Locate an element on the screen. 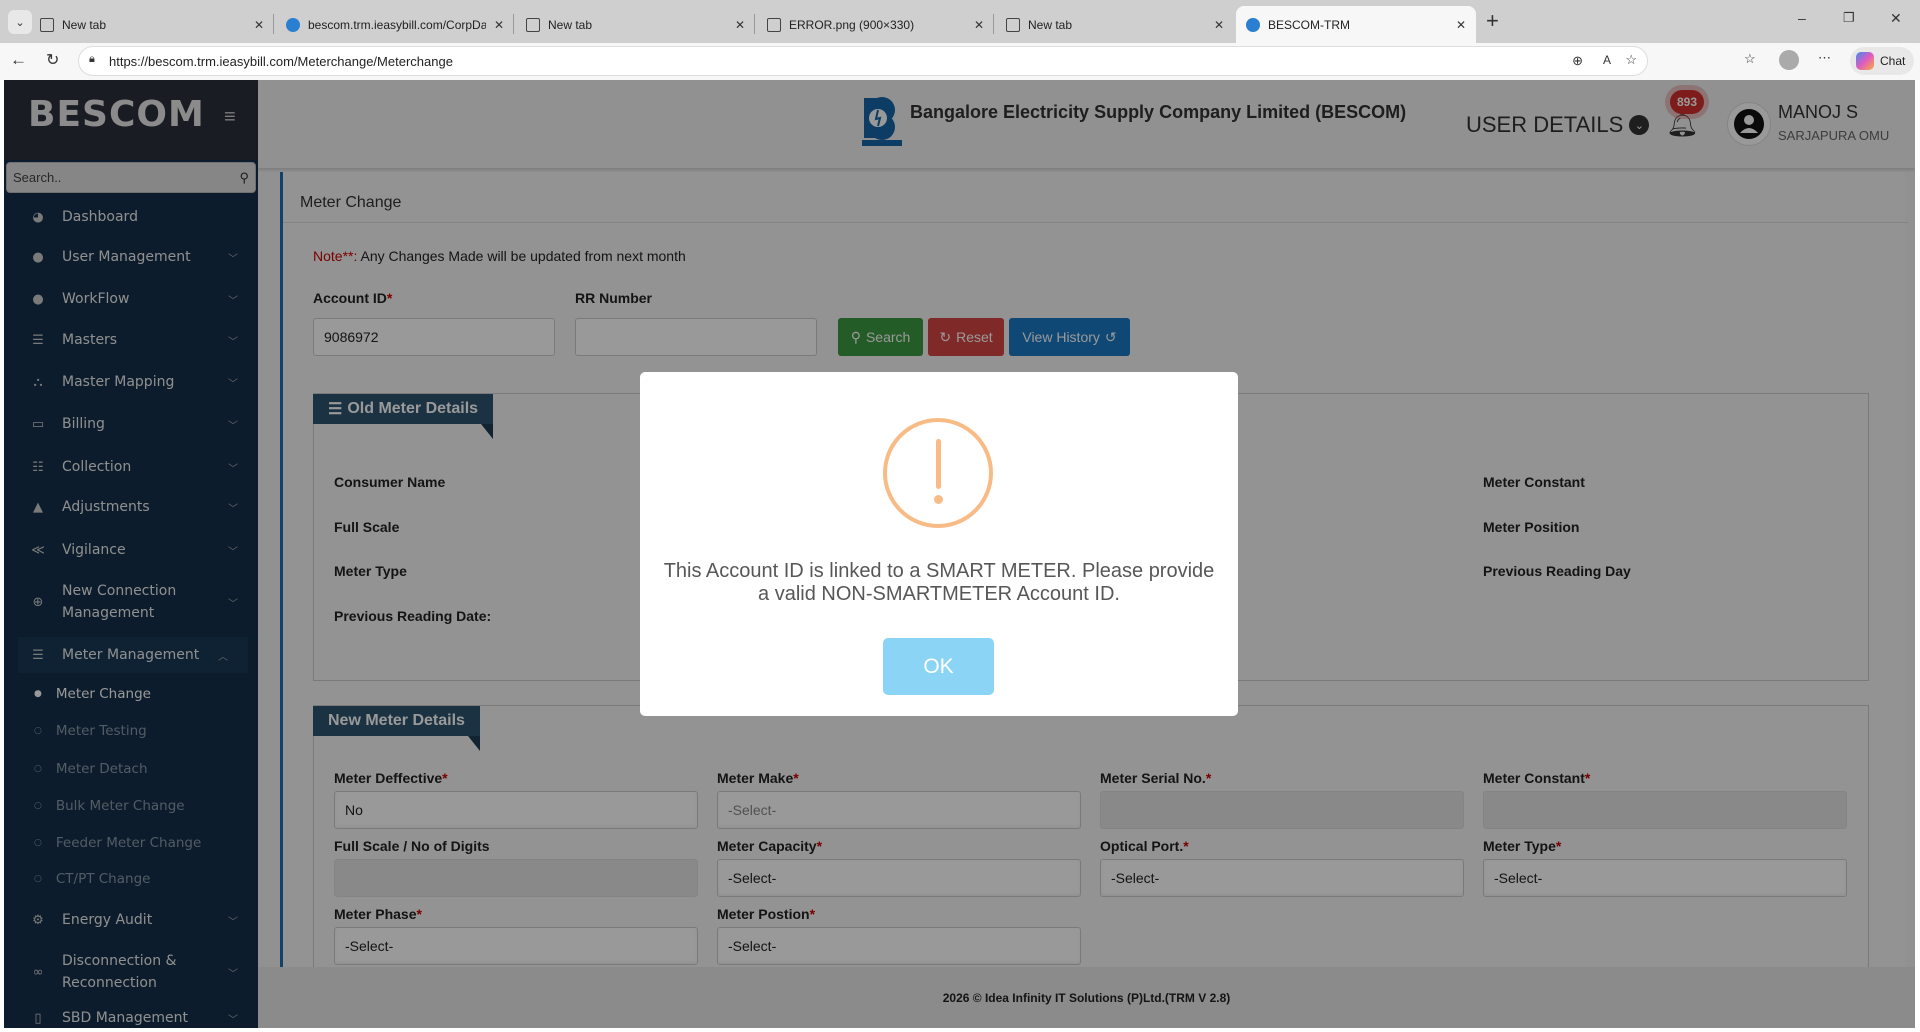  browser-tab: BESCOM-TRM ✕ is located at coordinates (1356, 24).